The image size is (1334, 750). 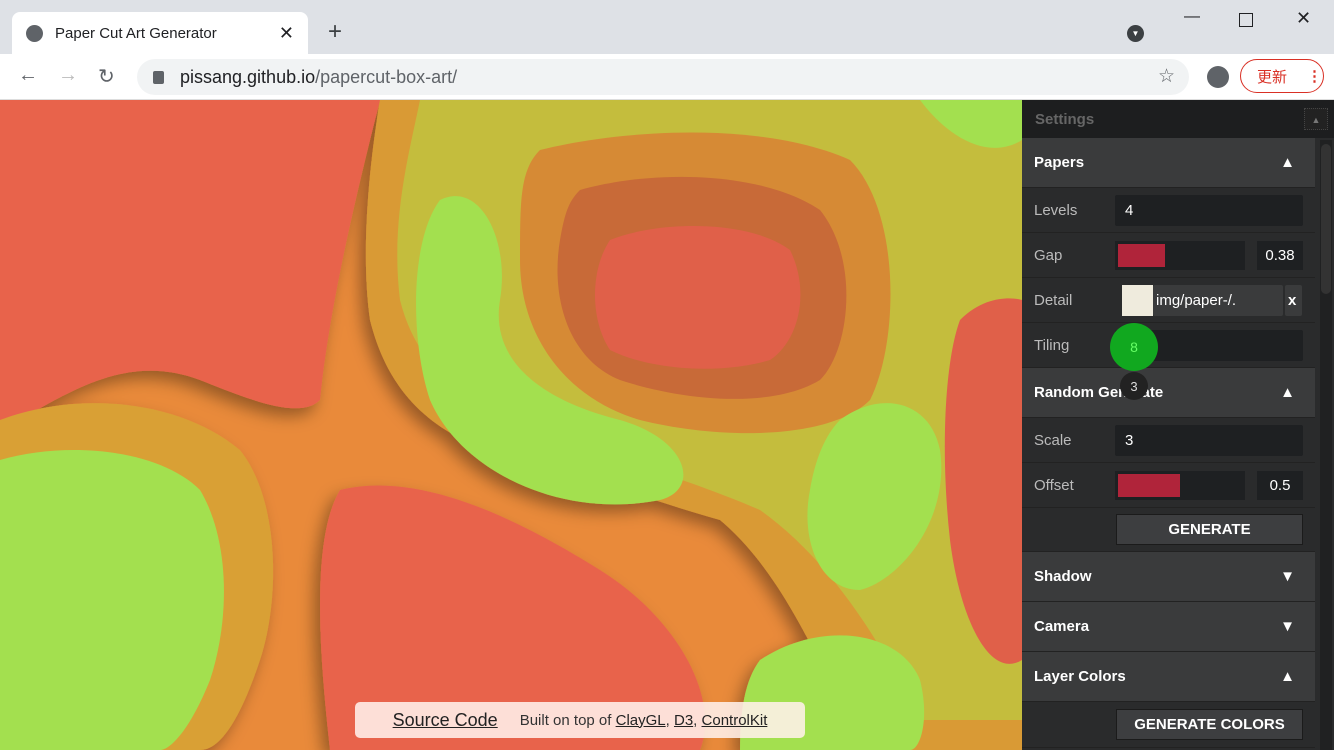 What do you see at coordinates (565, 720) in the screenshot?
I see `built-on-text: Built on top of` at bounding box center [565, 720].